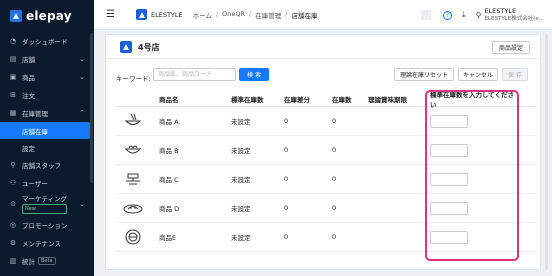 This screenshot has height=276, width=552. I want to click on page-scrollbar, so click(546, 152).